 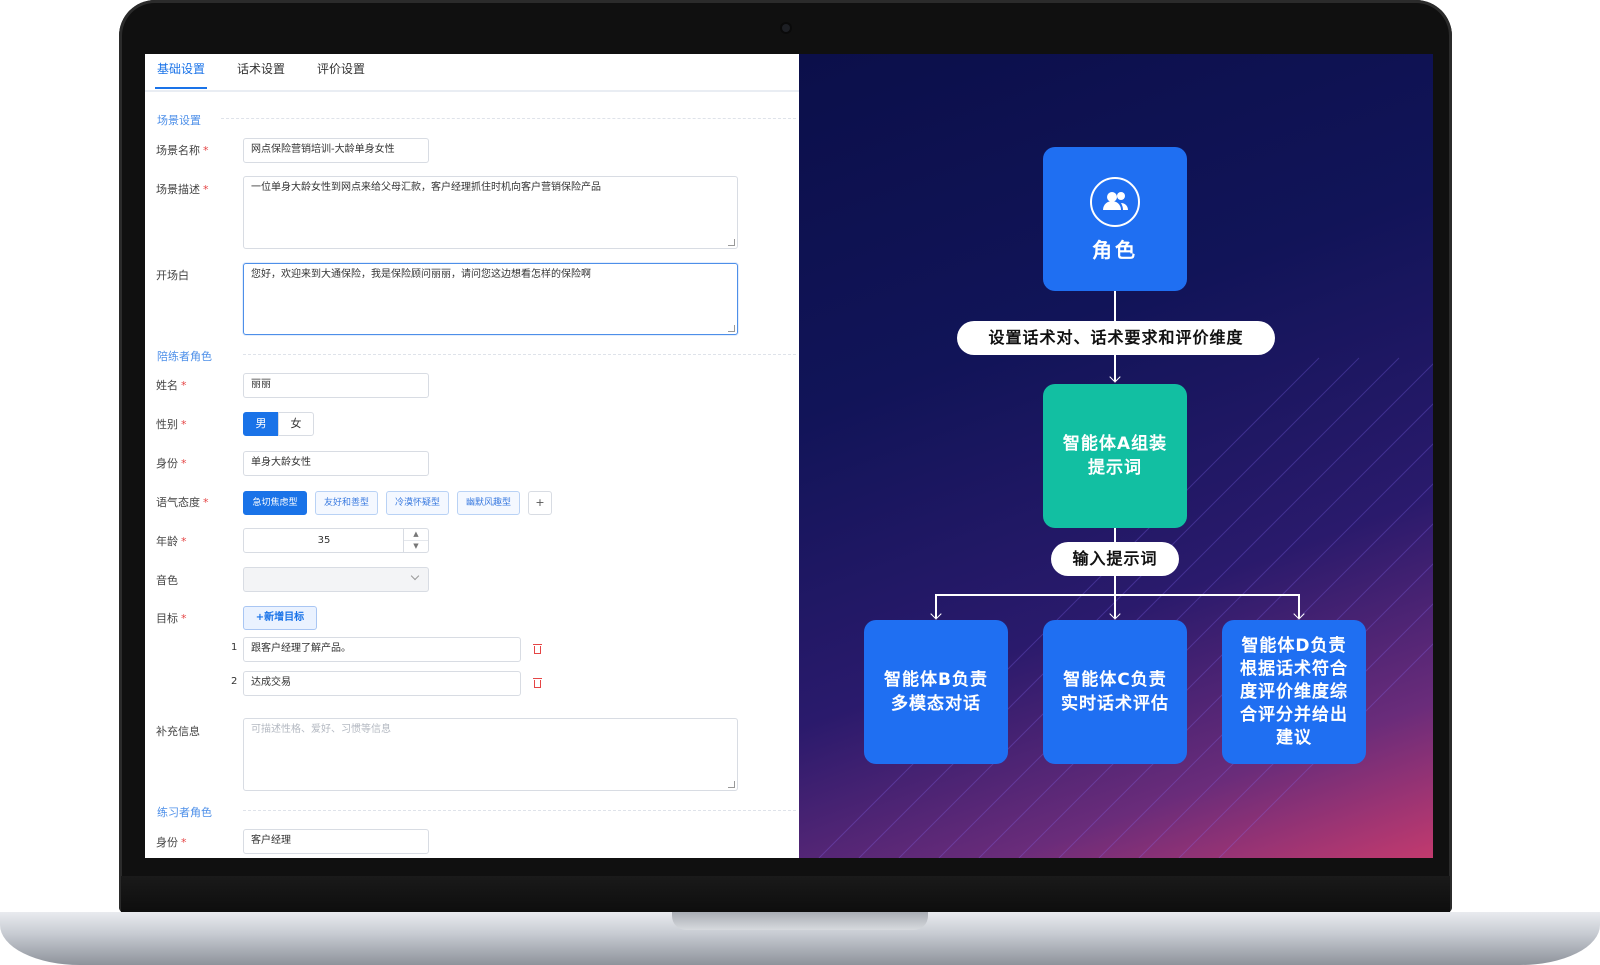 What do you see at coordinates (234, 681) in the screenshot?
I see `goal-index: 2` at bounding box center [234, 681].